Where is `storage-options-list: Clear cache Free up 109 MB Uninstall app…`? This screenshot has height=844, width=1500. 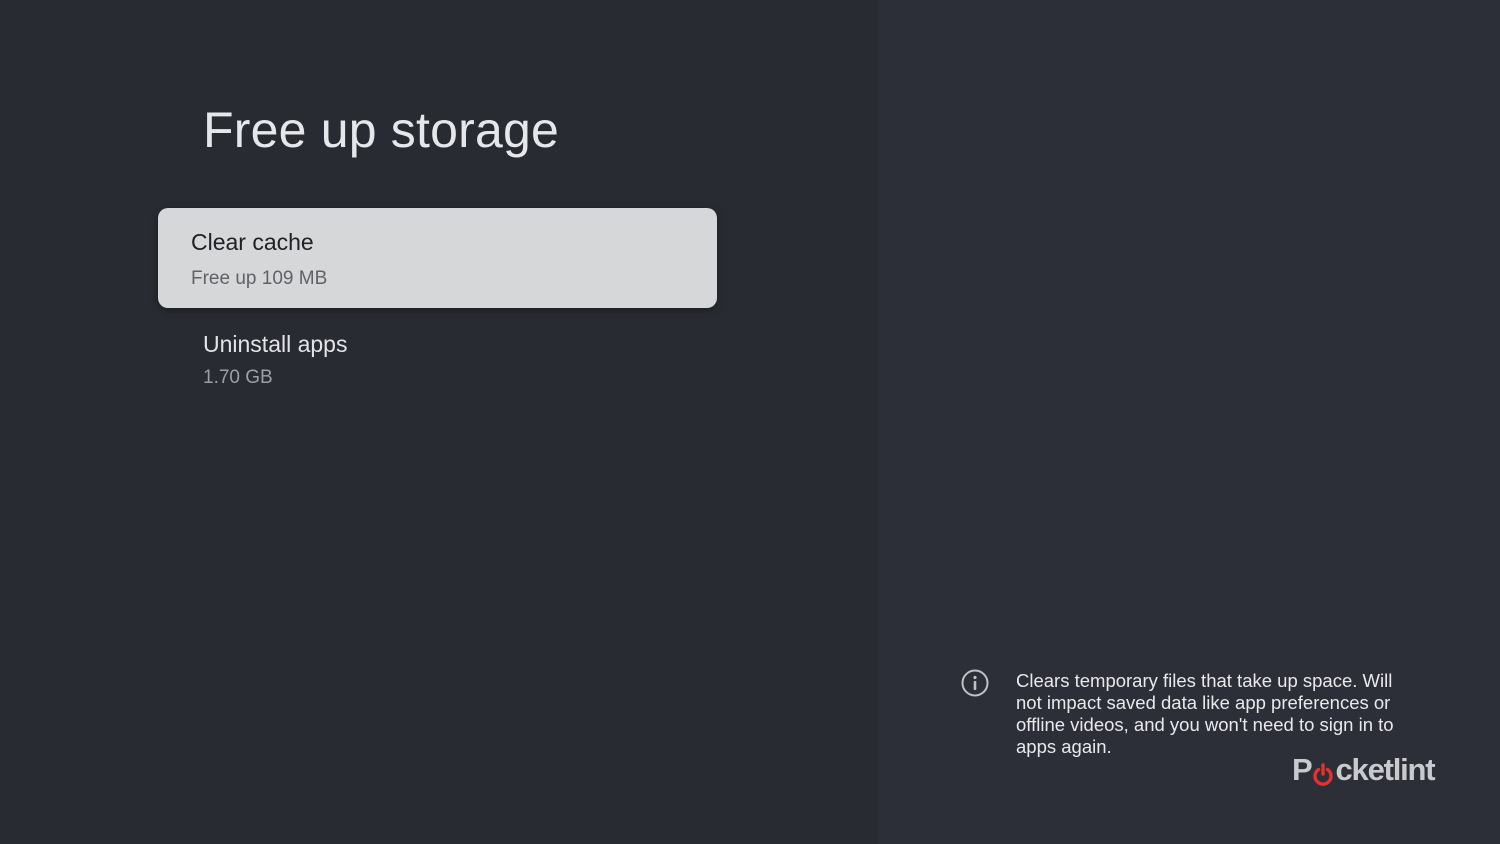 storage-options-list: Clear cache Free up 109 MB Uninstall app… is located at coordinates (437, 298).